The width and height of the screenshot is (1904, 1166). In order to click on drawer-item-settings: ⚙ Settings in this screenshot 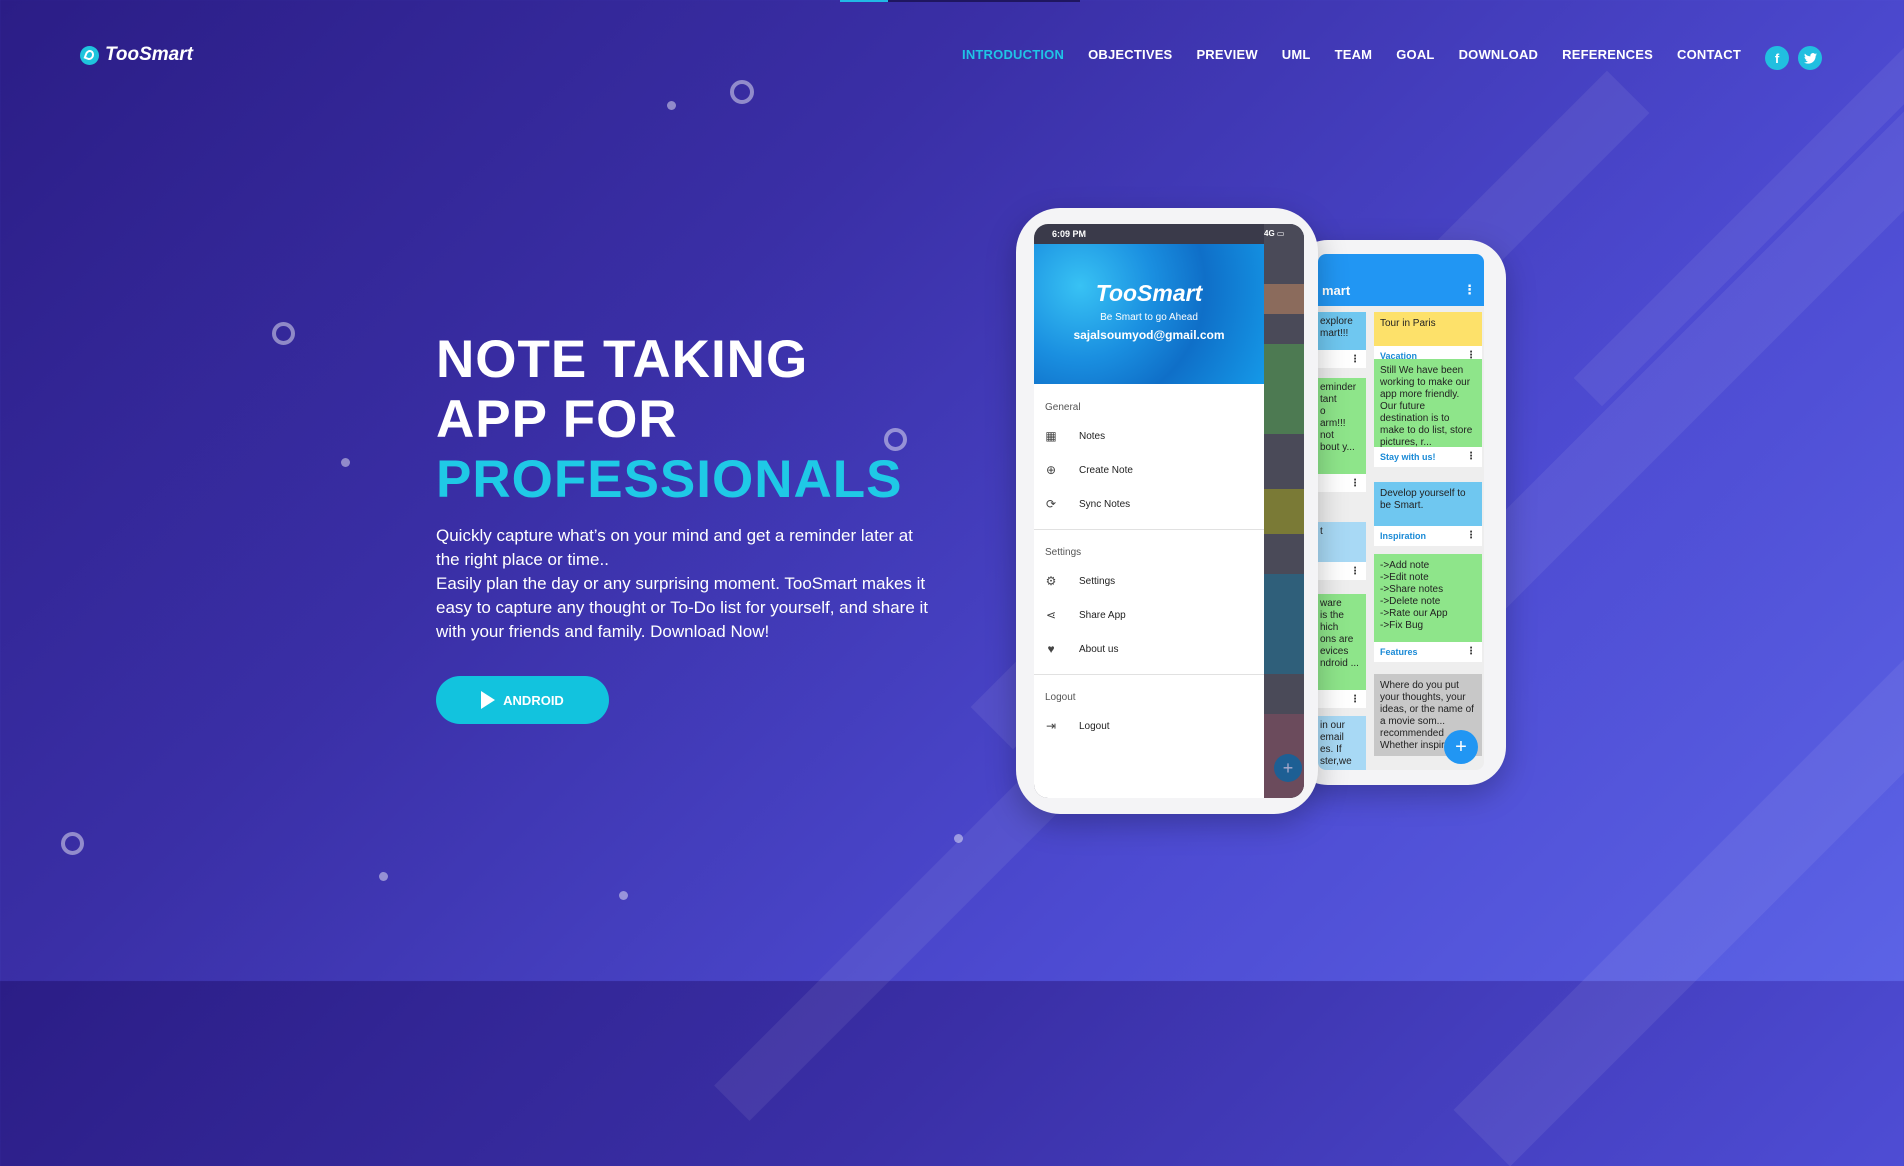, I will do `click(1080, 581)`.